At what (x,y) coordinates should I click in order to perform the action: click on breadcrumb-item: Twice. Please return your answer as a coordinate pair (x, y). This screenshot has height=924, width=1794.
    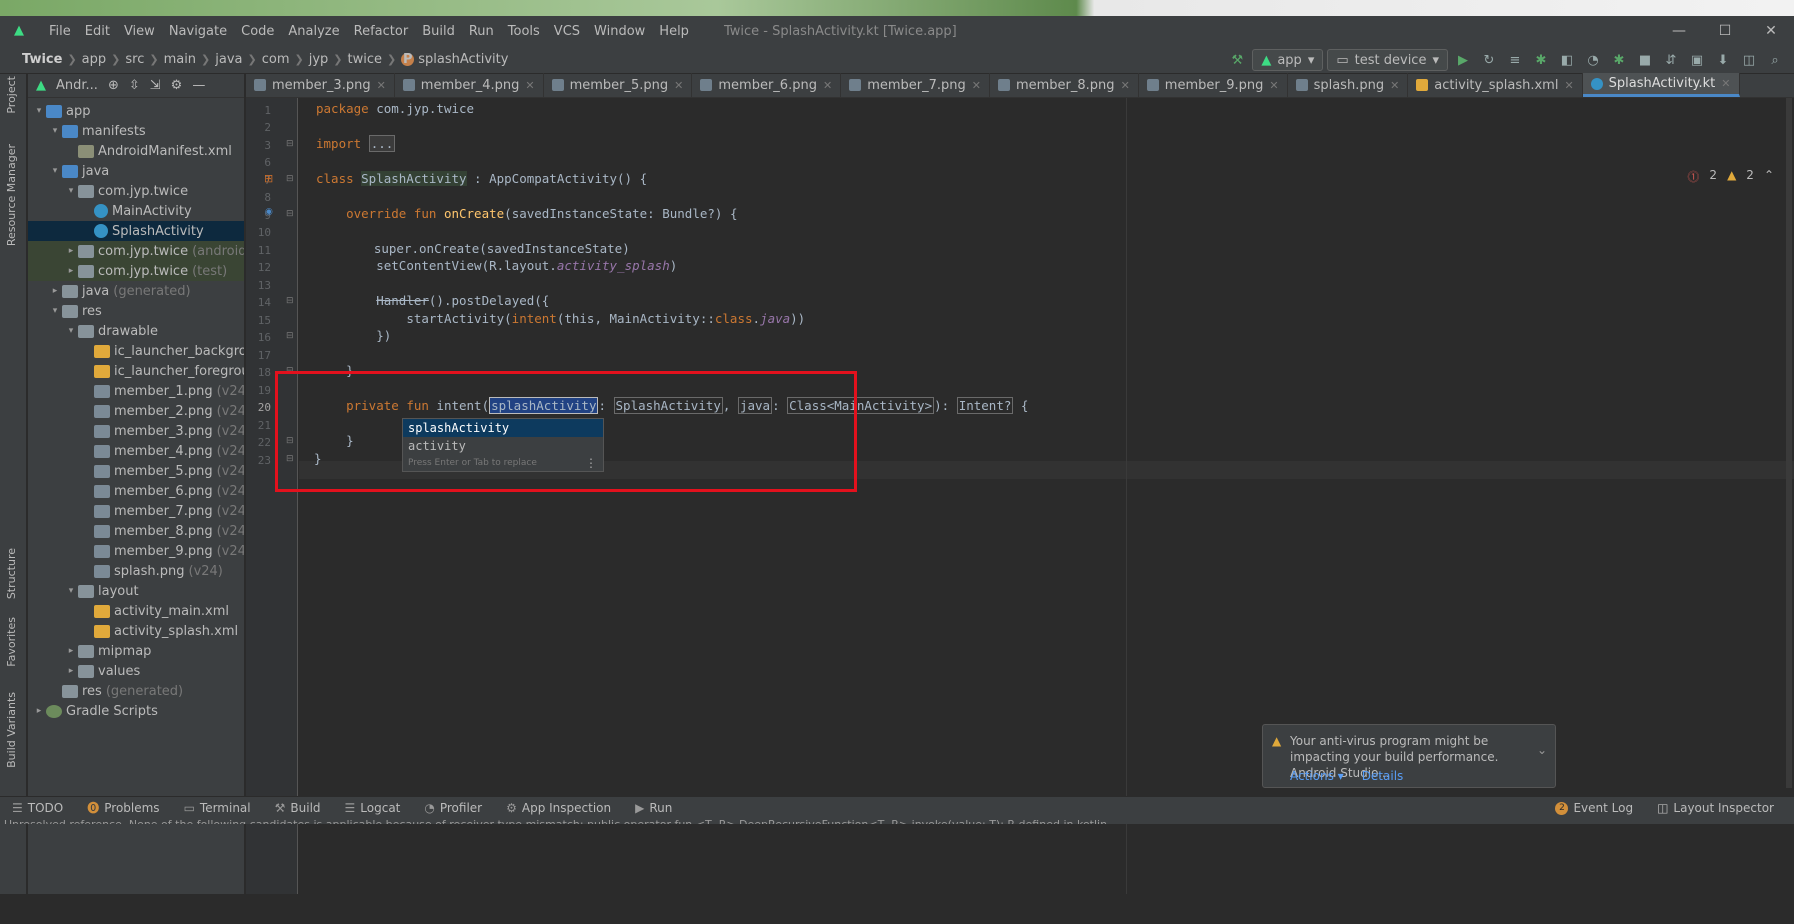
    Looking at the image, I should click on (42, 59).